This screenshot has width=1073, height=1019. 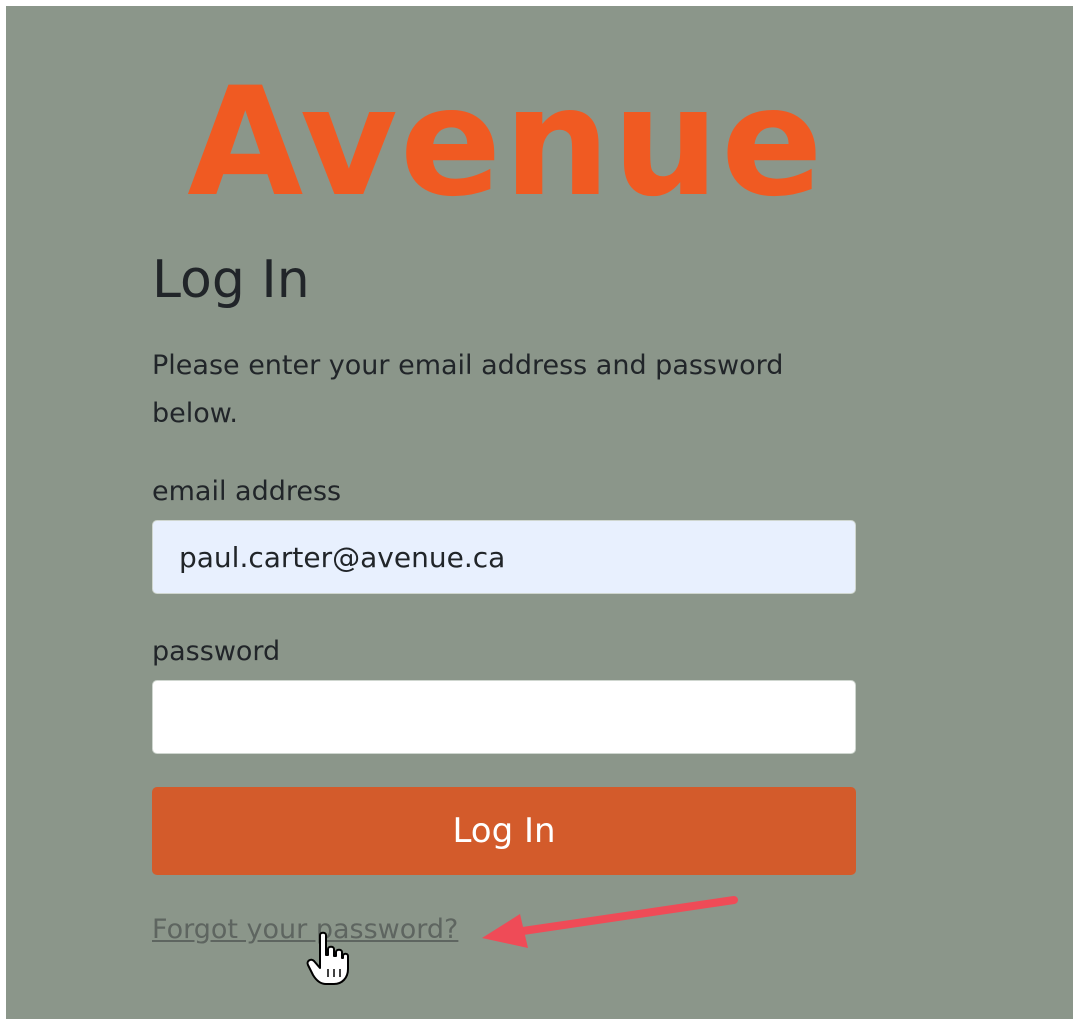 What do you see at coordinates (231, 280) in the screenshot?
I see `page-title: Log In` at bounding box center [231, 280].